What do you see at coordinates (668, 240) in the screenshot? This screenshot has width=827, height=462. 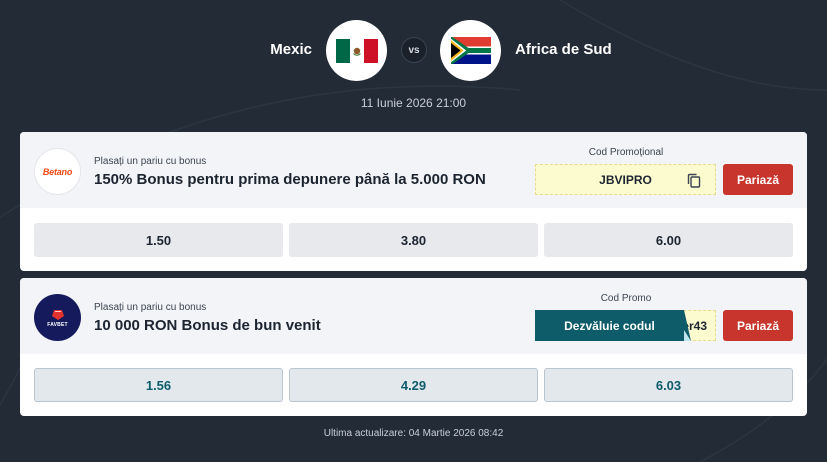 I see `odd-away-button: 6.00` at bounding box center [668, 240].